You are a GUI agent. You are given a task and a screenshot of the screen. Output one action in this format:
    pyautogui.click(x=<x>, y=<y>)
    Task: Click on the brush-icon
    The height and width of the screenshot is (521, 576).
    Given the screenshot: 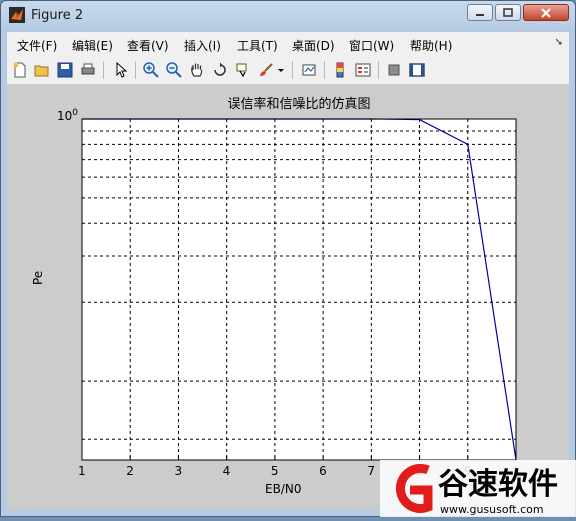 What is the action you would take?
    pyautogui.click(x=266, y=70)
    